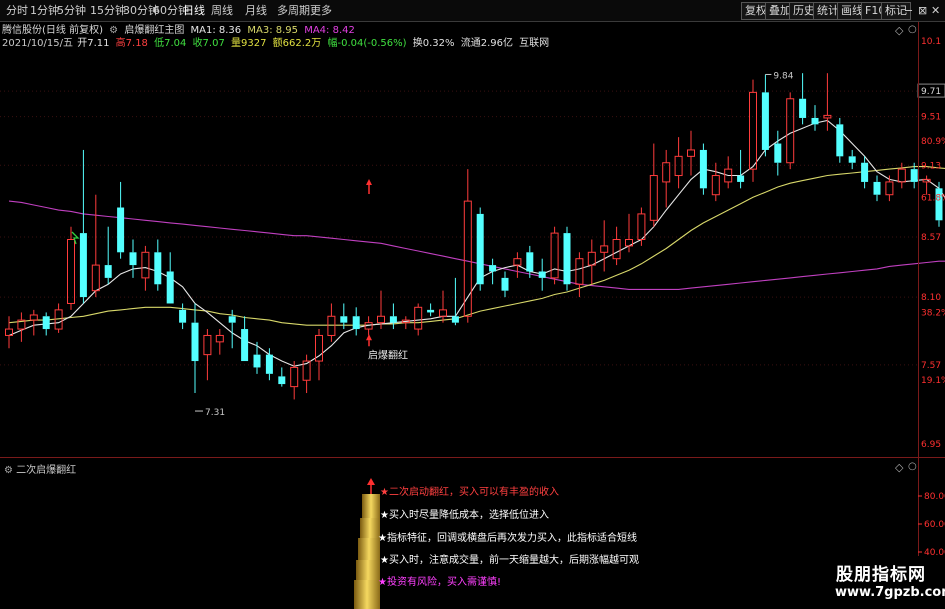 This screenshot has width=945, height=609. Describe the element at coordinates (17, 11) in the screenshot. I see `tab-0: 分时` at that location.